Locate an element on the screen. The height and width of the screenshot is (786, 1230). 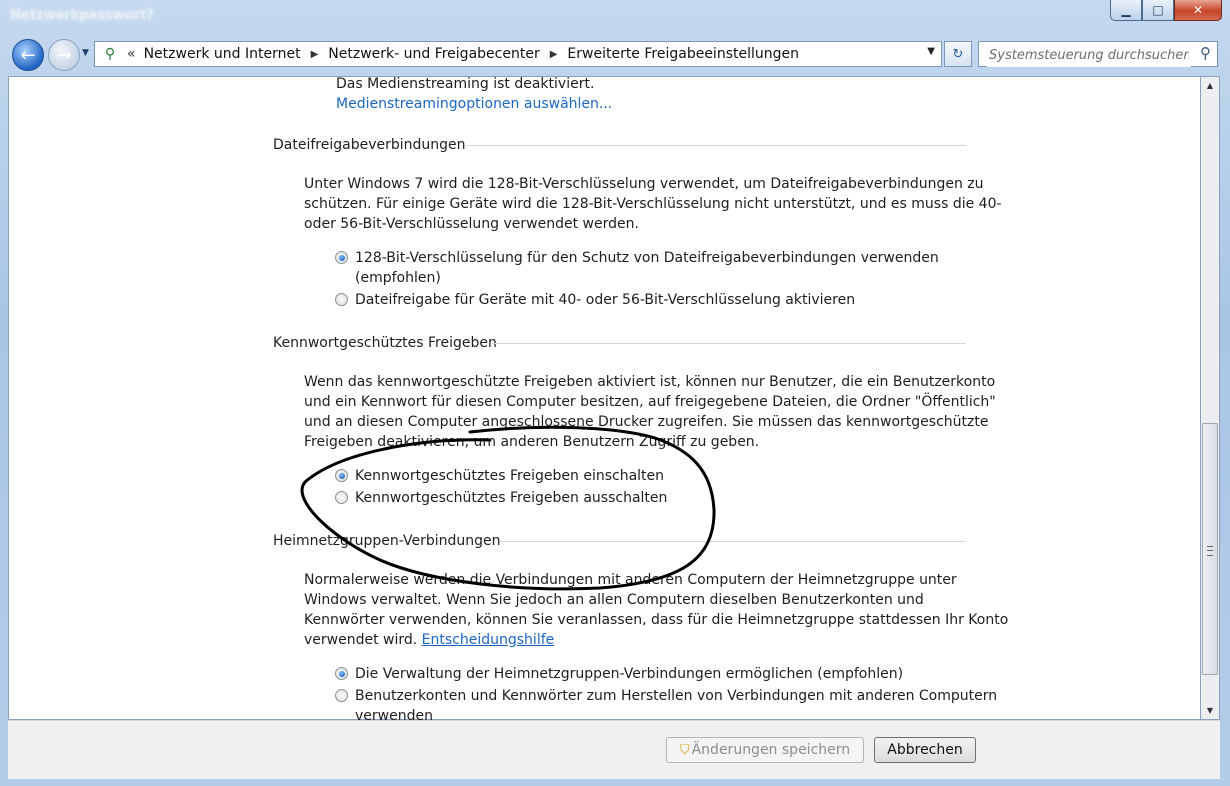
homegroup-desc-line: verwendet wird. is located at coordinates (361, 640).